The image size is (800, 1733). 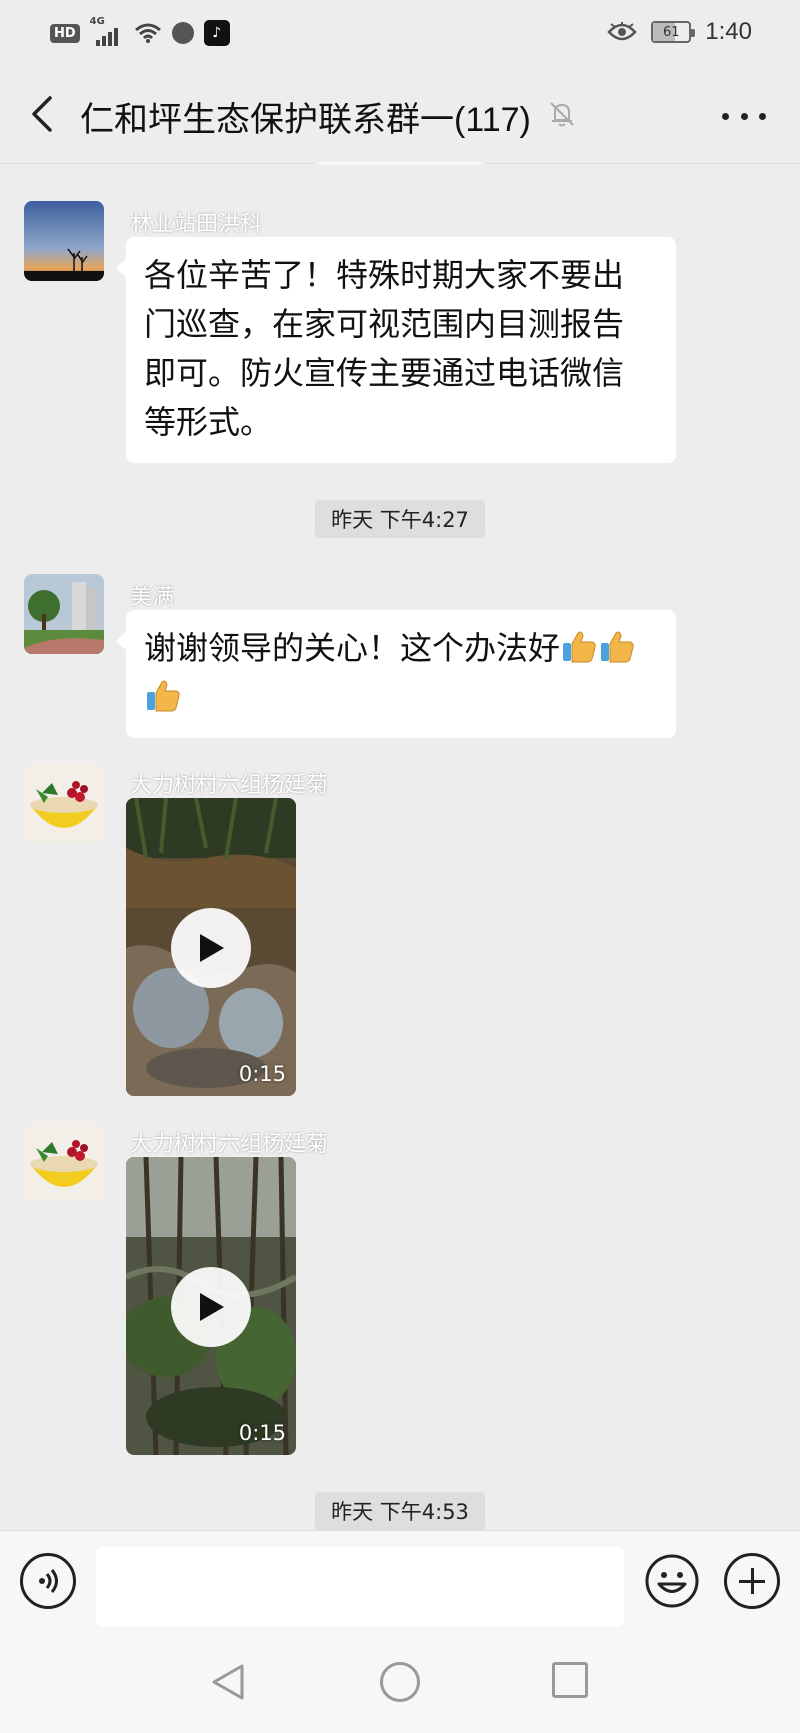 I want to click on message-text: 谢谢领导的关心！这个办法好, so click(x=352, y=648).